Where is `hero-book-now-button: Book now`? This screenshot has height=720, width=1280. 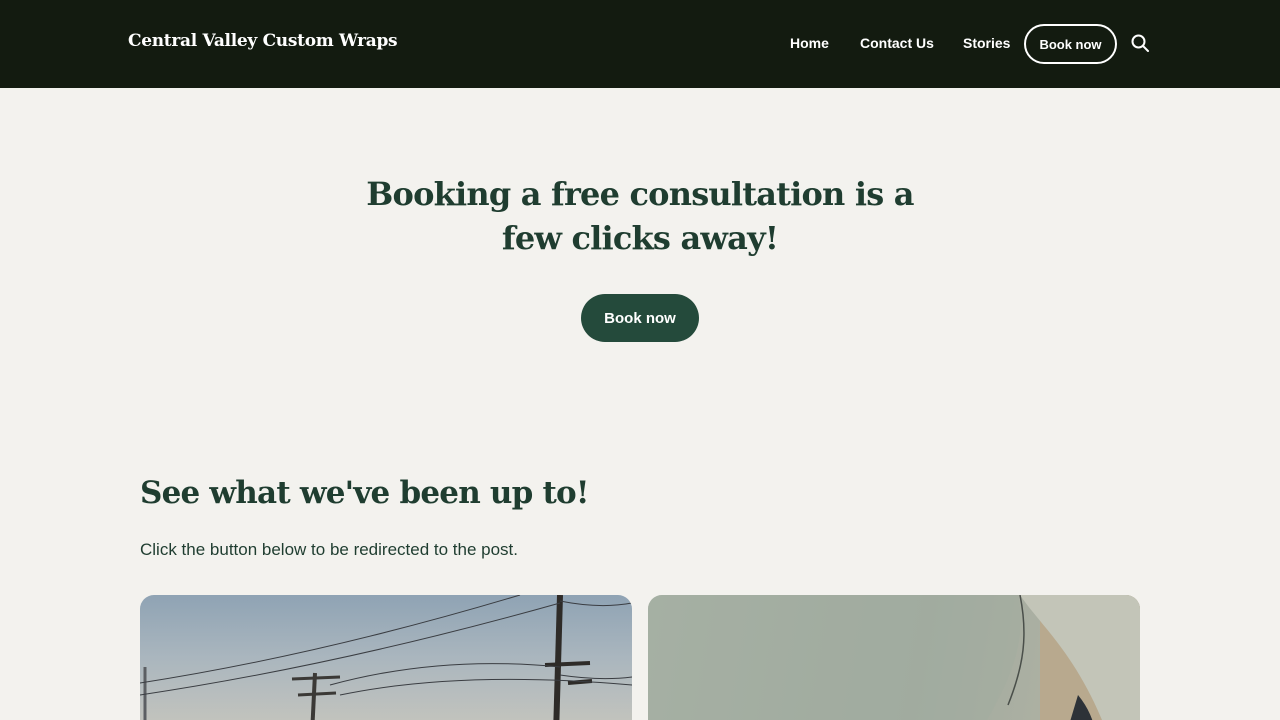
hero-book-now-button: Book now is located at coordinates (640, 318).